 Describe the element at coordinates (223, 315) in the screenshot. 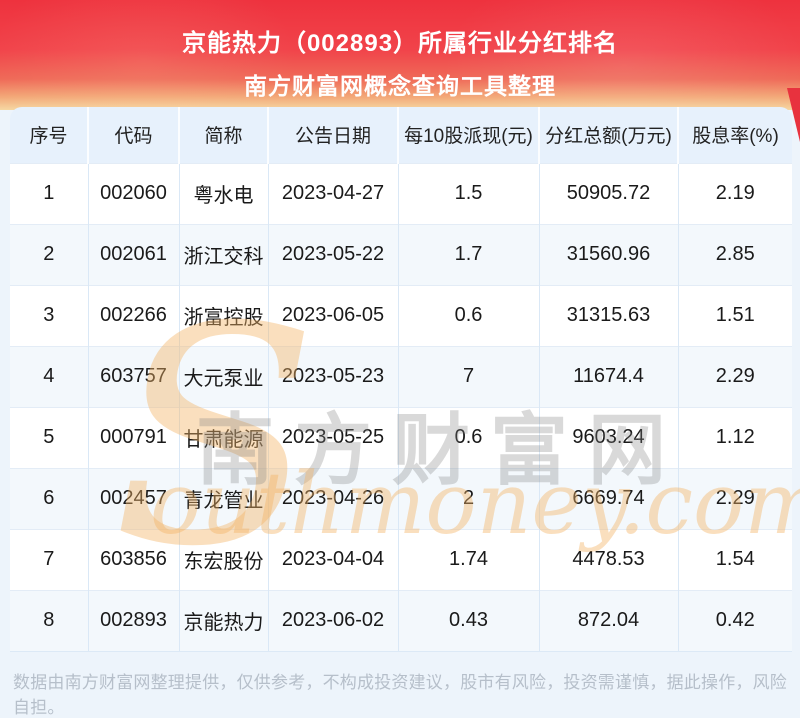

I see `table-cell: 浙富控股` at that location.